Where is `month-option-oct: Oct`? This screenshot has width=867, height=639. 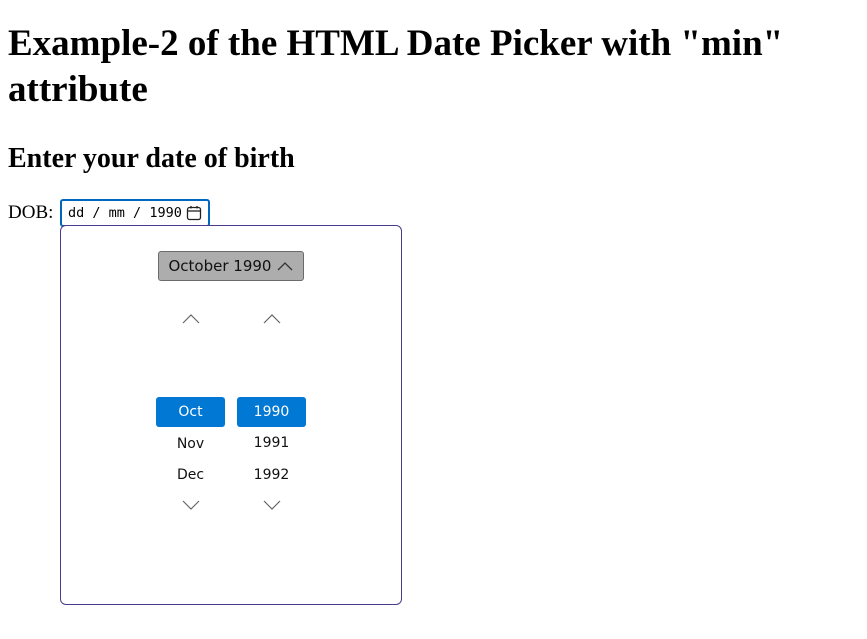 month-option-oct: Oct is located at coordinates (190, 412).